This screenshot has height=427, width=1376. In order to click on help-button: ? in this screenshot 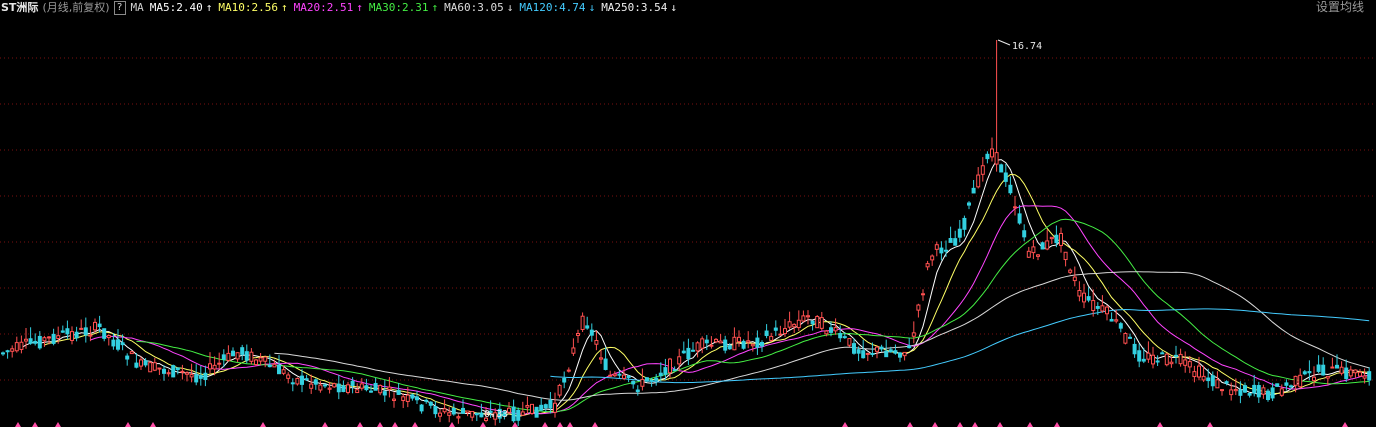, I will do `click(119, 8)`.